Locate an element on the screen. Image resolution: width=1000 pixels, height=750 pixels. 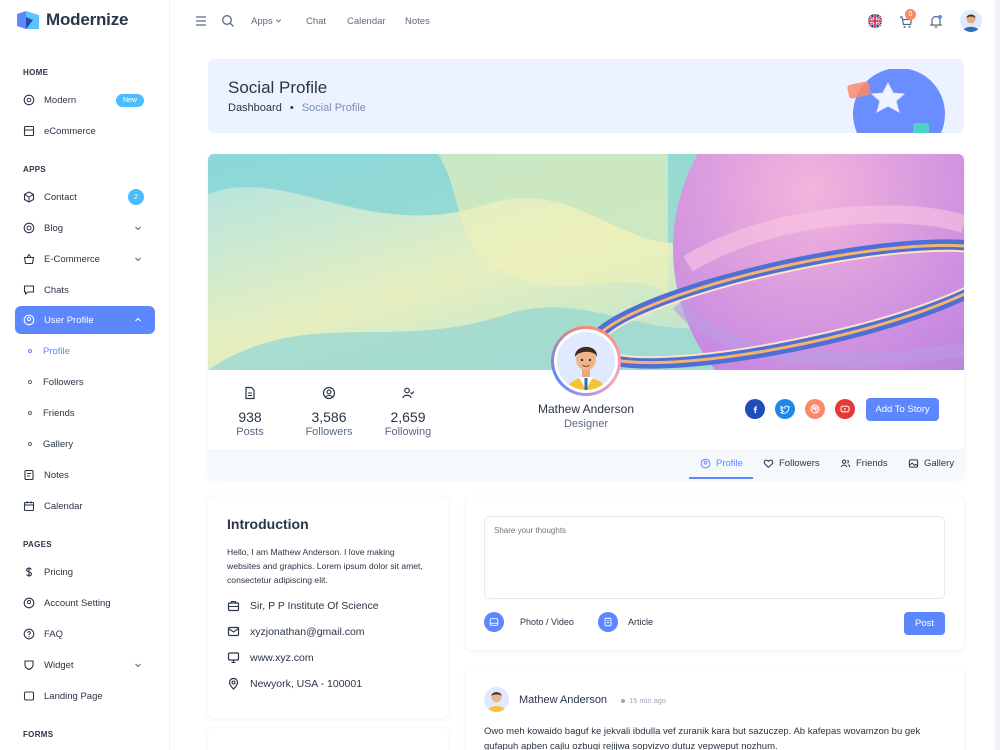
cart-count-badge: 0 is located at coordinates (910, 14).